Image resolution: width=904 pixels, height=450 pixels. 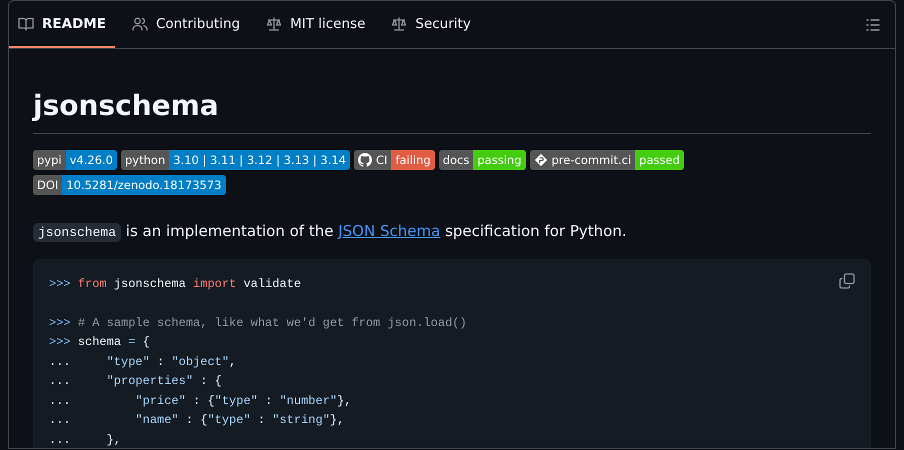 I want to click on code-line: >>> # A sample schema, like what we'd get from json.load(), so click(x=258, y=323).